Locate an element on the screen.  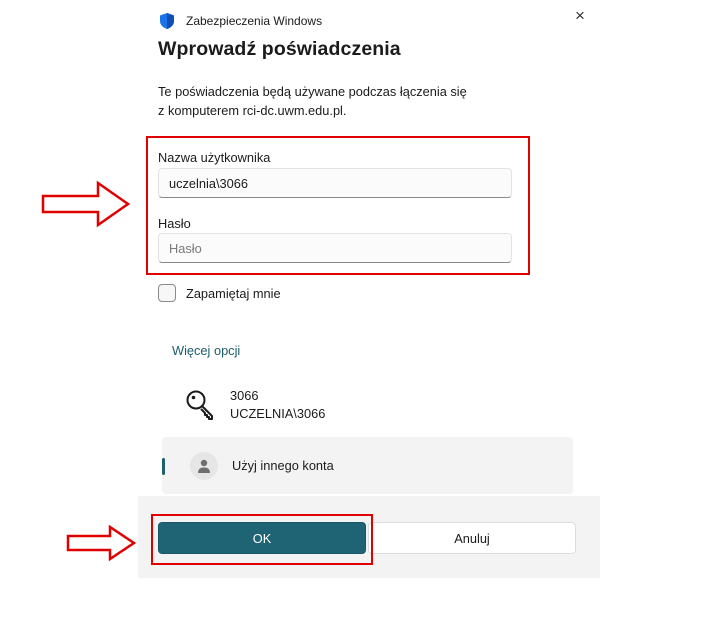
remember-label: Zapamiętaj mnie is located at coordinates (233, 293).